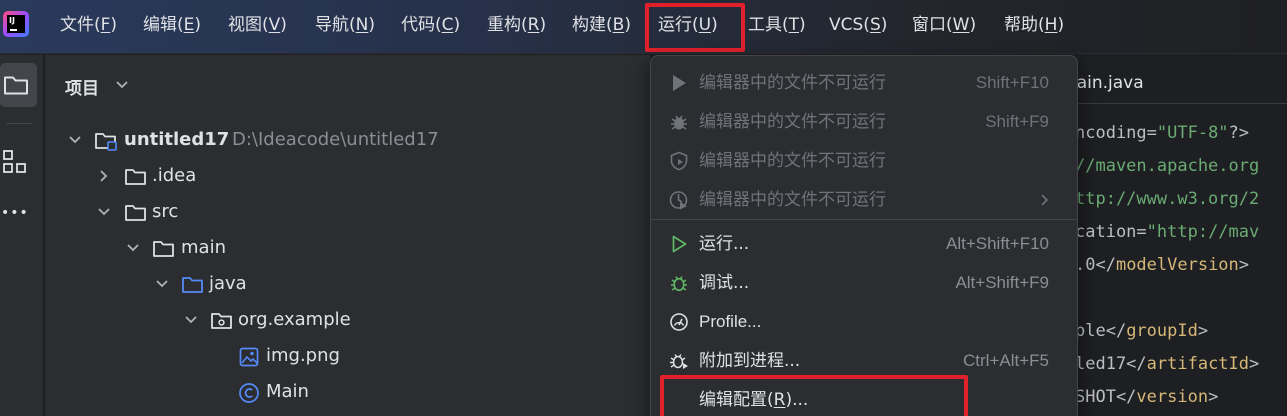 The width and height of the screenshot is (1287, 416). Describe the element at coordinates (679, 161) in the screenshot. I see `coverage-icon` at that location.